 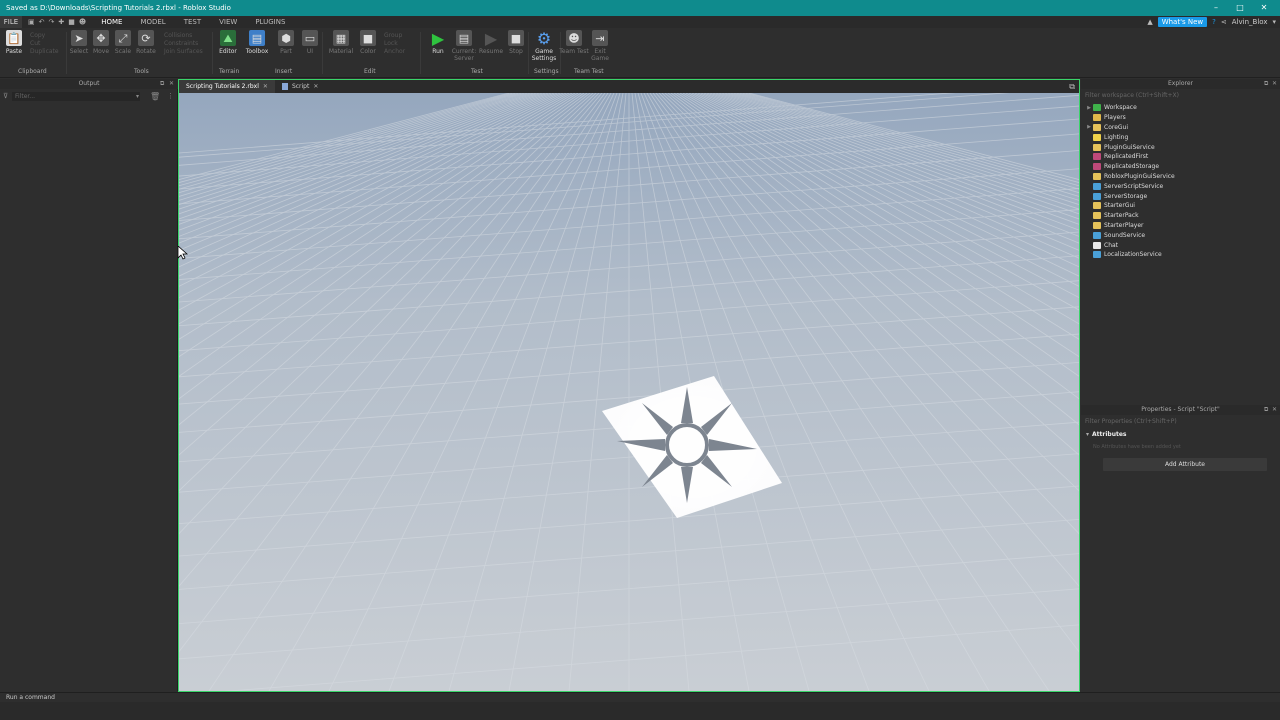 I want to click on explorer-item-label: Chat, so click(x=1111, y=245).